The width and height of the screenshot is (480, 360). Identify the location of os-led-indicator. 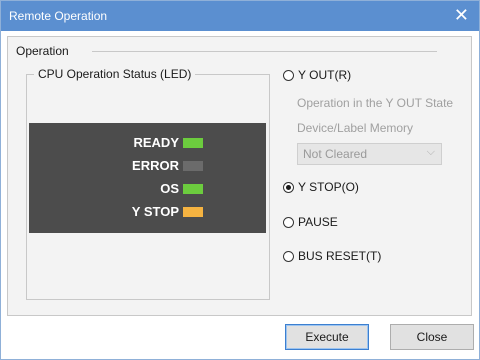
(193, 189).